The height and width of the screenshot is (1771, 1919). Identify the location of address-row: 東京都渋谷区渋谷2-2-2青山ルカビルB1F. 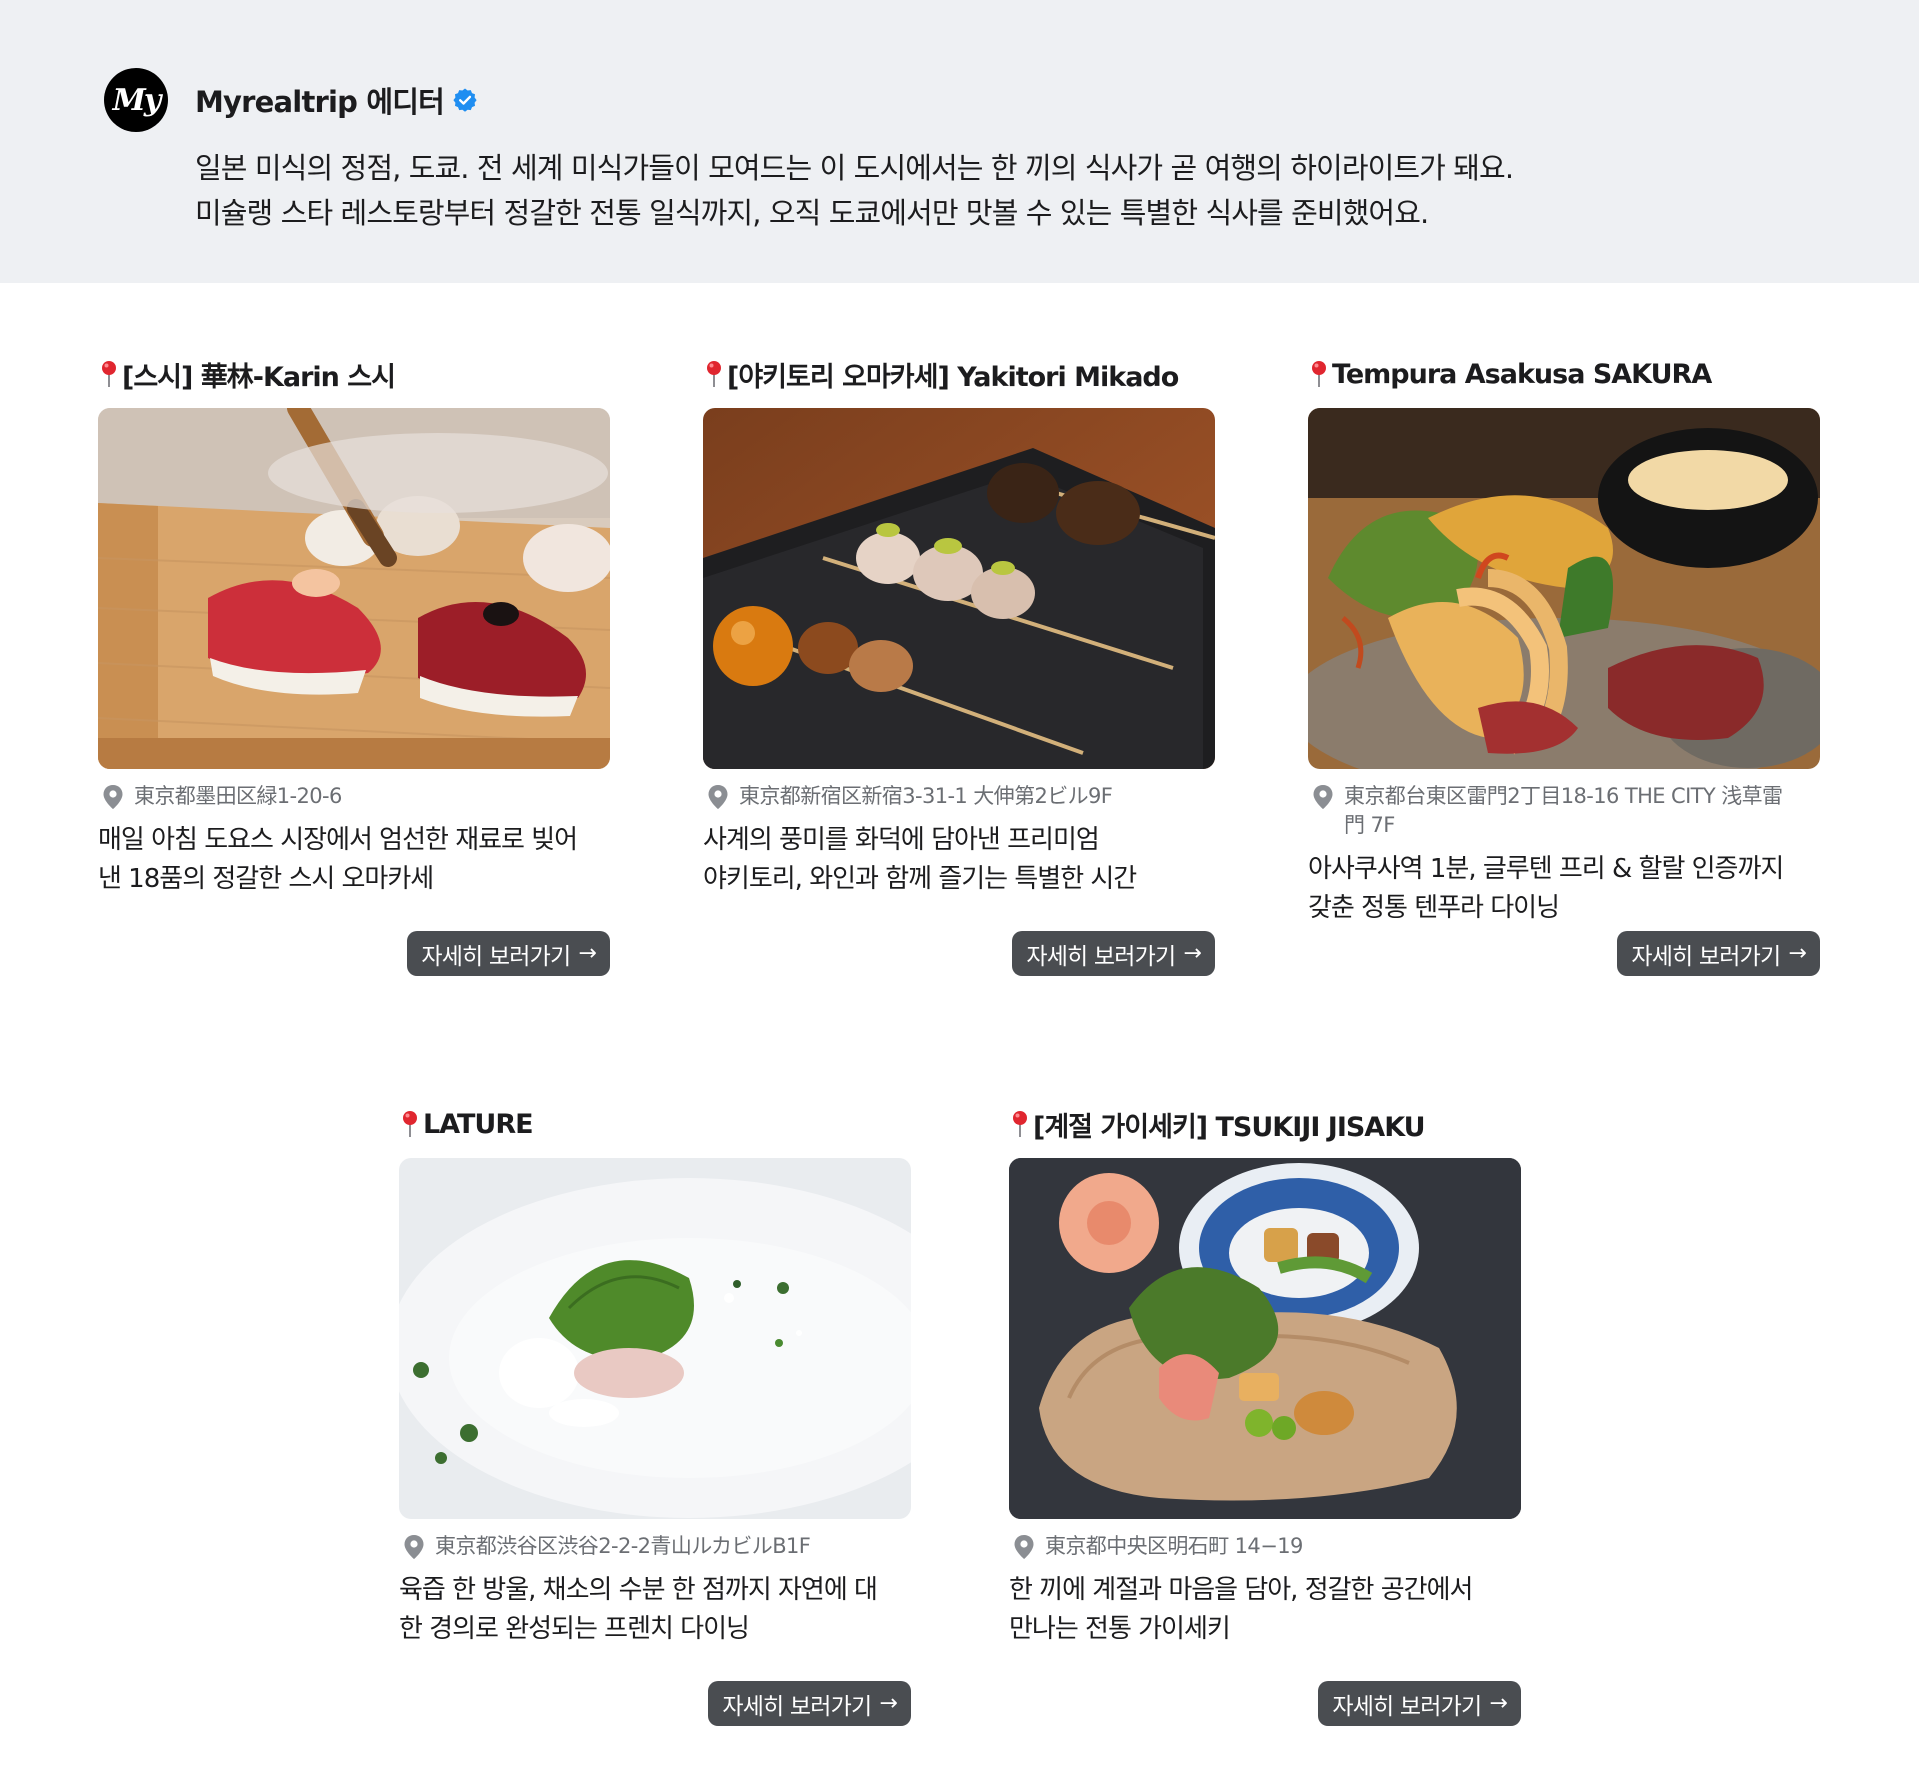
(655, 1546).